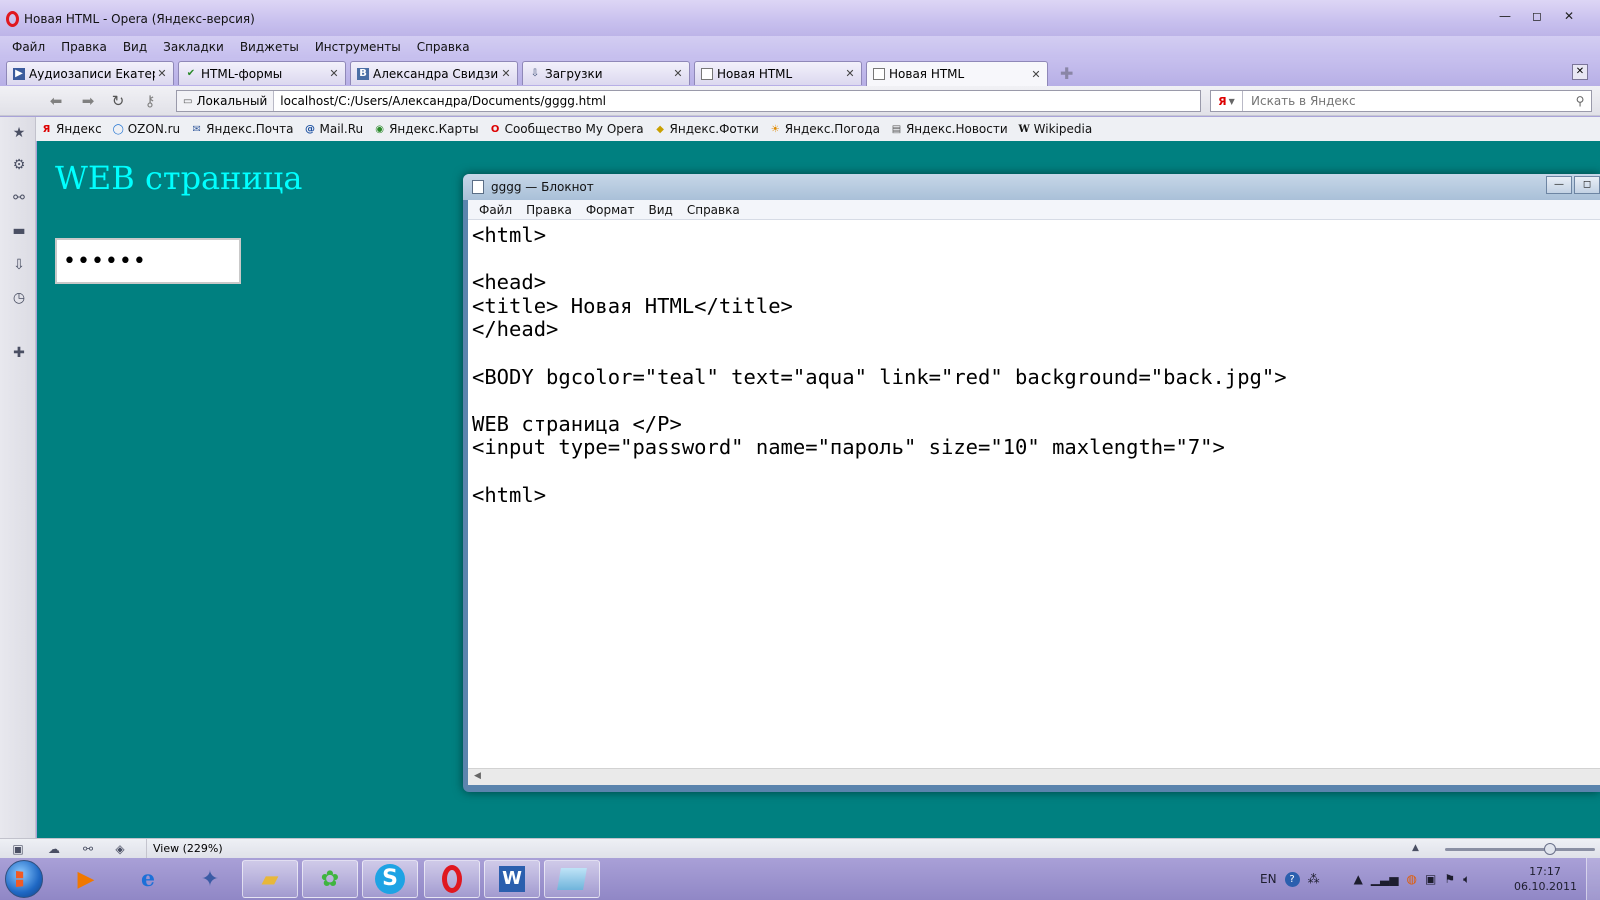  I want to click on new-tab-plus-icon: ✚, so click(1066, 73).